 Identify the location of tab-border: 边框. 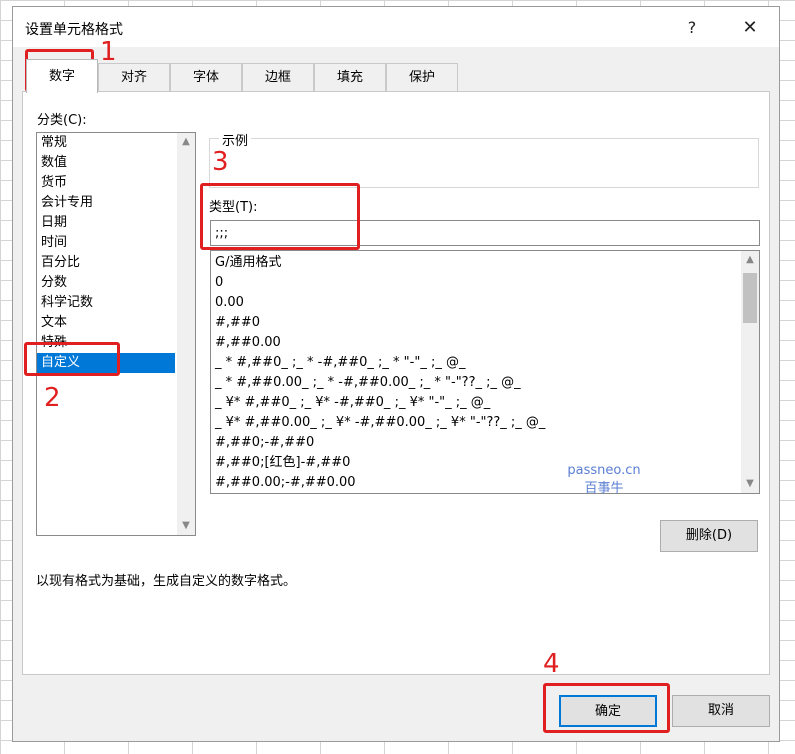
(278, 77).